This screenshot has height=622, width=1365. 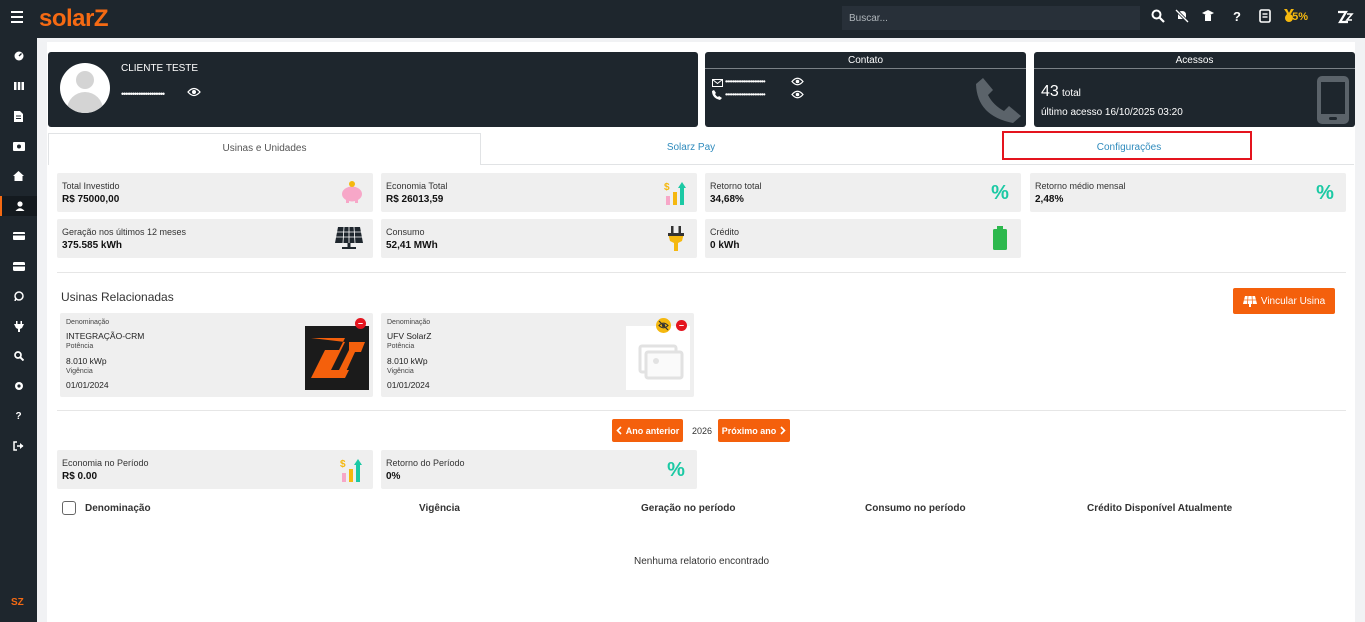 I want to click on user-icon, so click(x=18, y=206).